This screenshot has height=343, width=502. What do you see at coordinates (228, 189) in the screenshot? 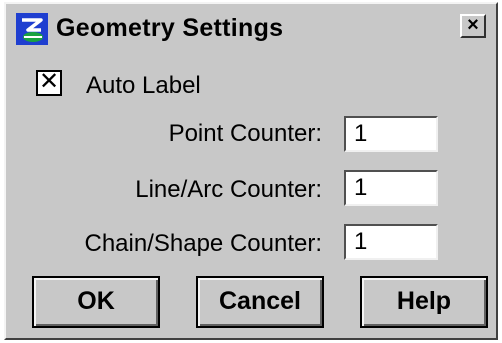
I see `line-arc-counter-label: Line/Arc Counter:` at bounding box center [228, 189].